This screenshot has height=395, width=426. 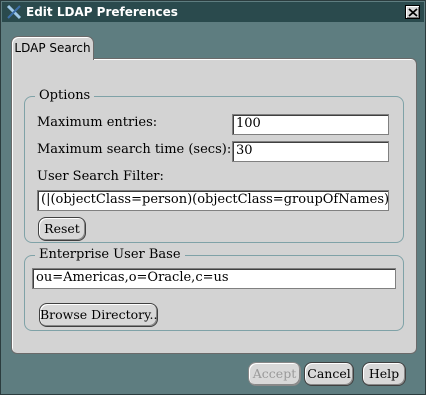 I want to click on enterprise-user-base-legend: Enterprise User Base, so click(x=110, y=255).